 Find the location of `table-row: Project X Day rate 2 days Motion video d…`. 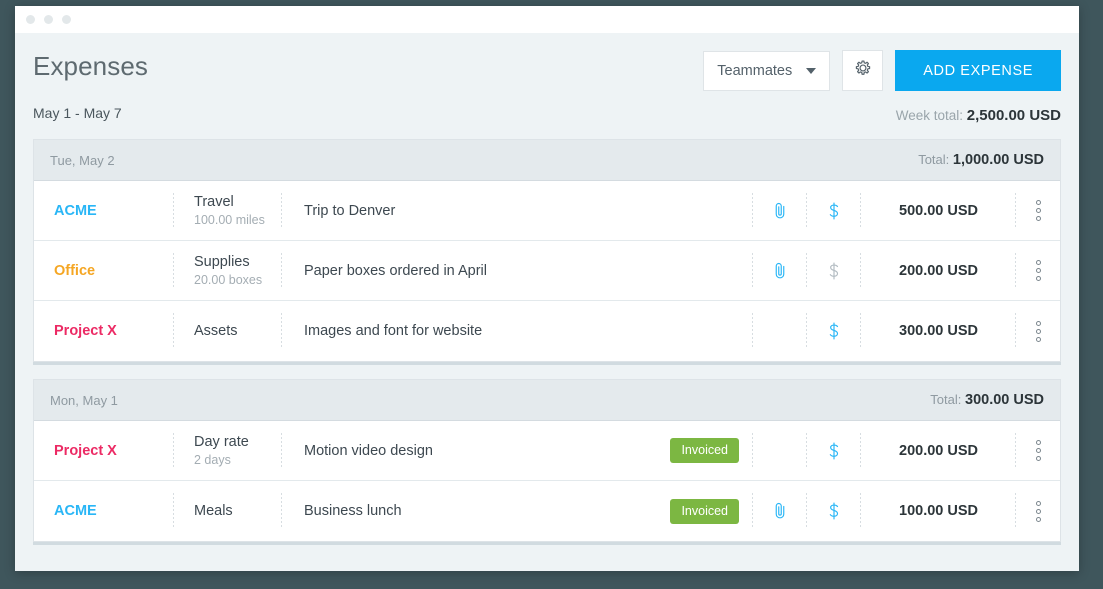

table-row: Project X Day rate 2 days Motion video d… is located at coordinates (547, 451).